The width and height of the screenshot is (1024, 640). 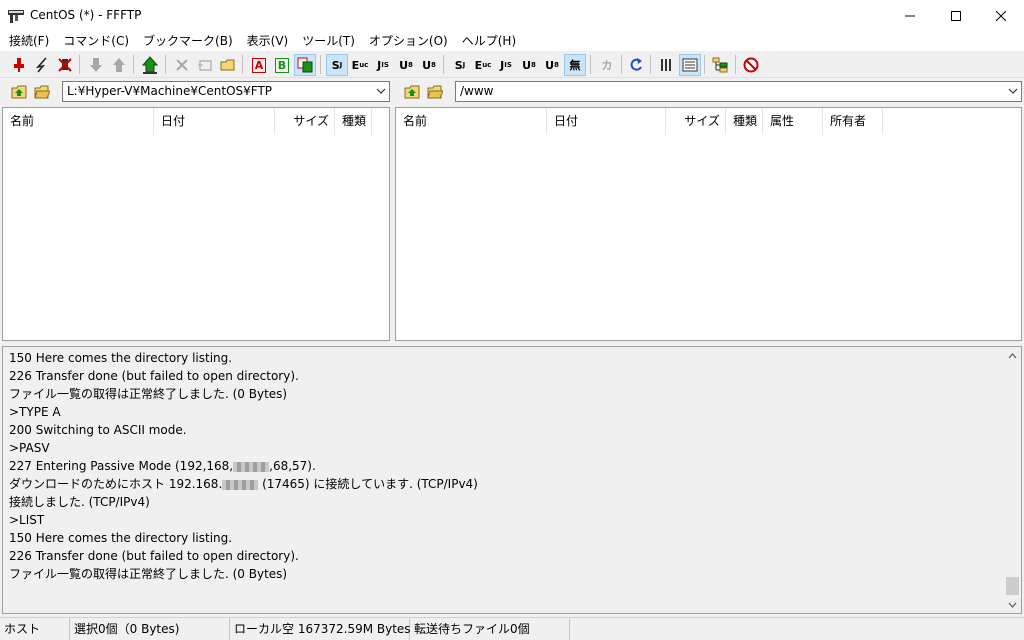 I want to click on rename-button, so click(x=205, y=65).